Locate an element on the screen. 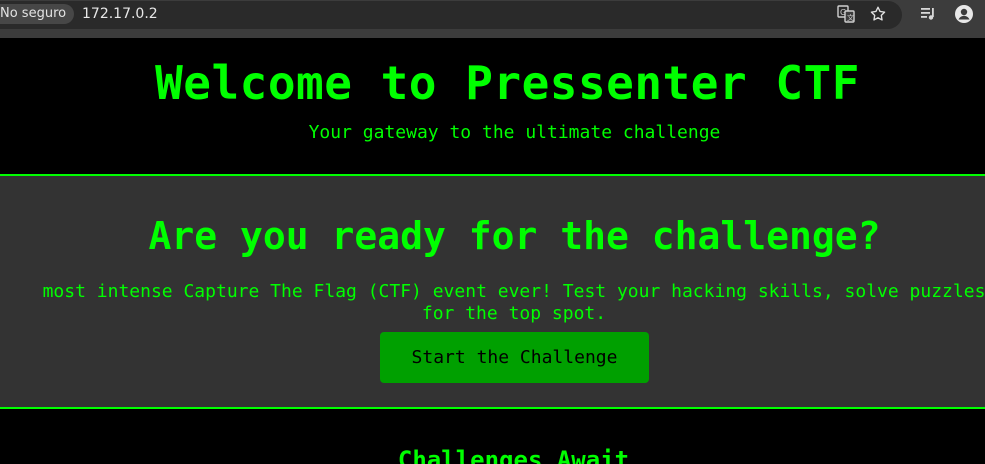  profile-icon is located at coordinates (964, 14).